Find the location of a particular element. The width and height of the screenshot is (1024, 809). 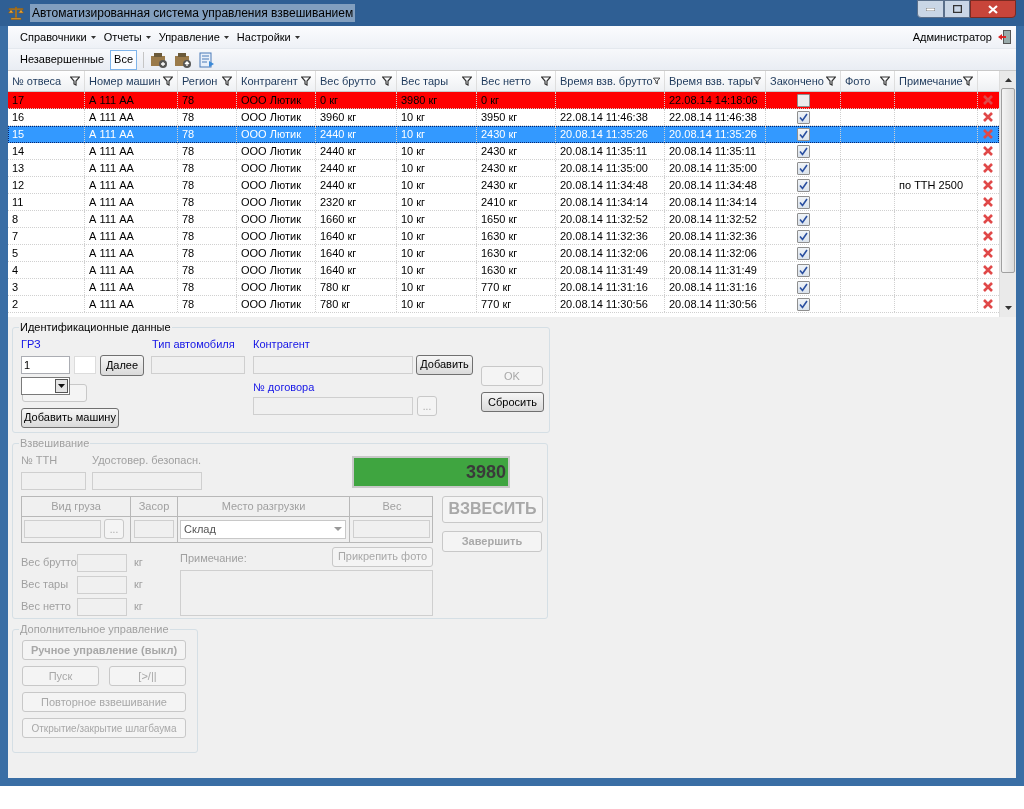

table-row: 7 А 111 АА 78 ООО Лютик 1640 кг 10 кг 1630 кг 20.08.14 11:32:36 20.08.14 11:32:36 is located at coordinates (503, 236).